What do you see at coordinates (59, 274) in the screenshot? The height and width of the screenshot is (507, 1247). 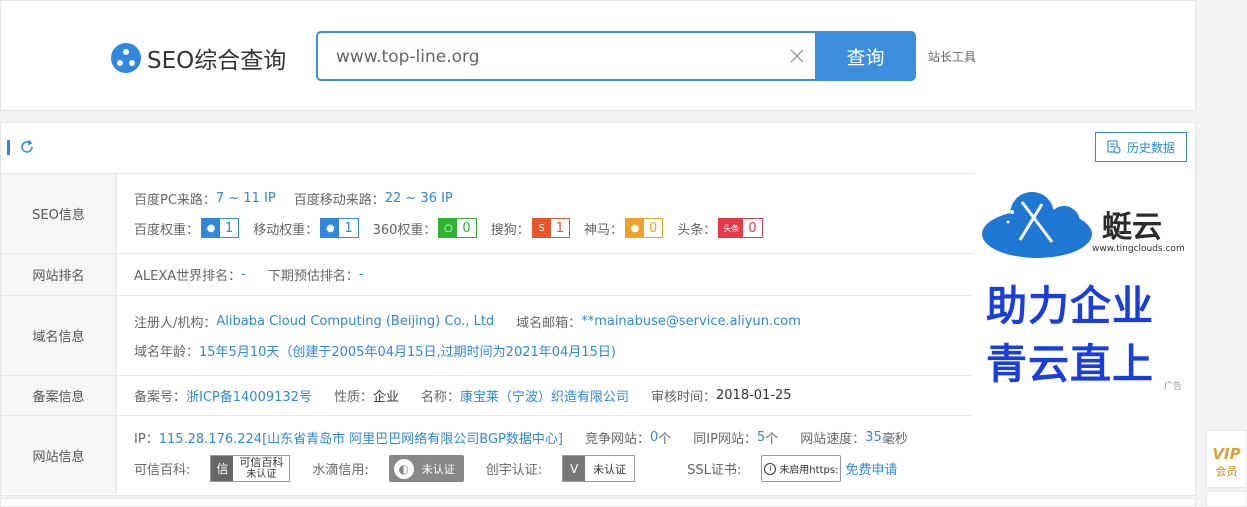 I see `row-label: 网站排名` at bounding box center [59, 274].